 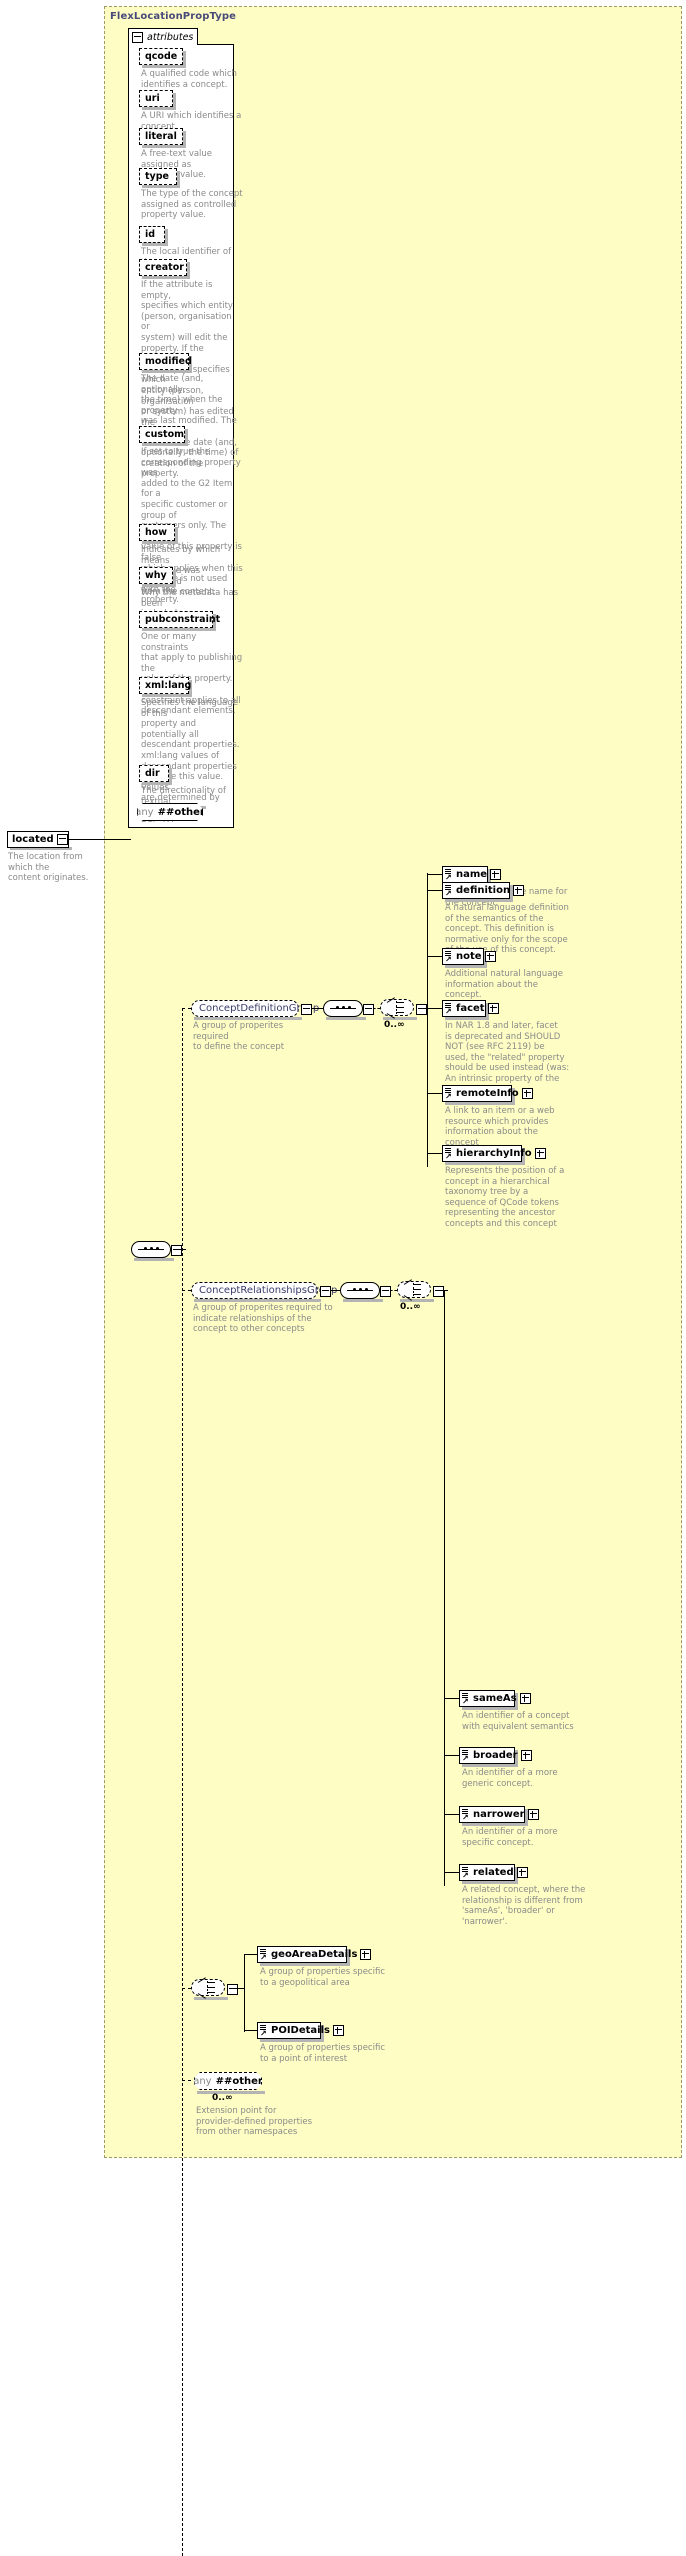 I want to click on element-POIDetails: ↗ POIDetails, so click(x=300, y=2030).